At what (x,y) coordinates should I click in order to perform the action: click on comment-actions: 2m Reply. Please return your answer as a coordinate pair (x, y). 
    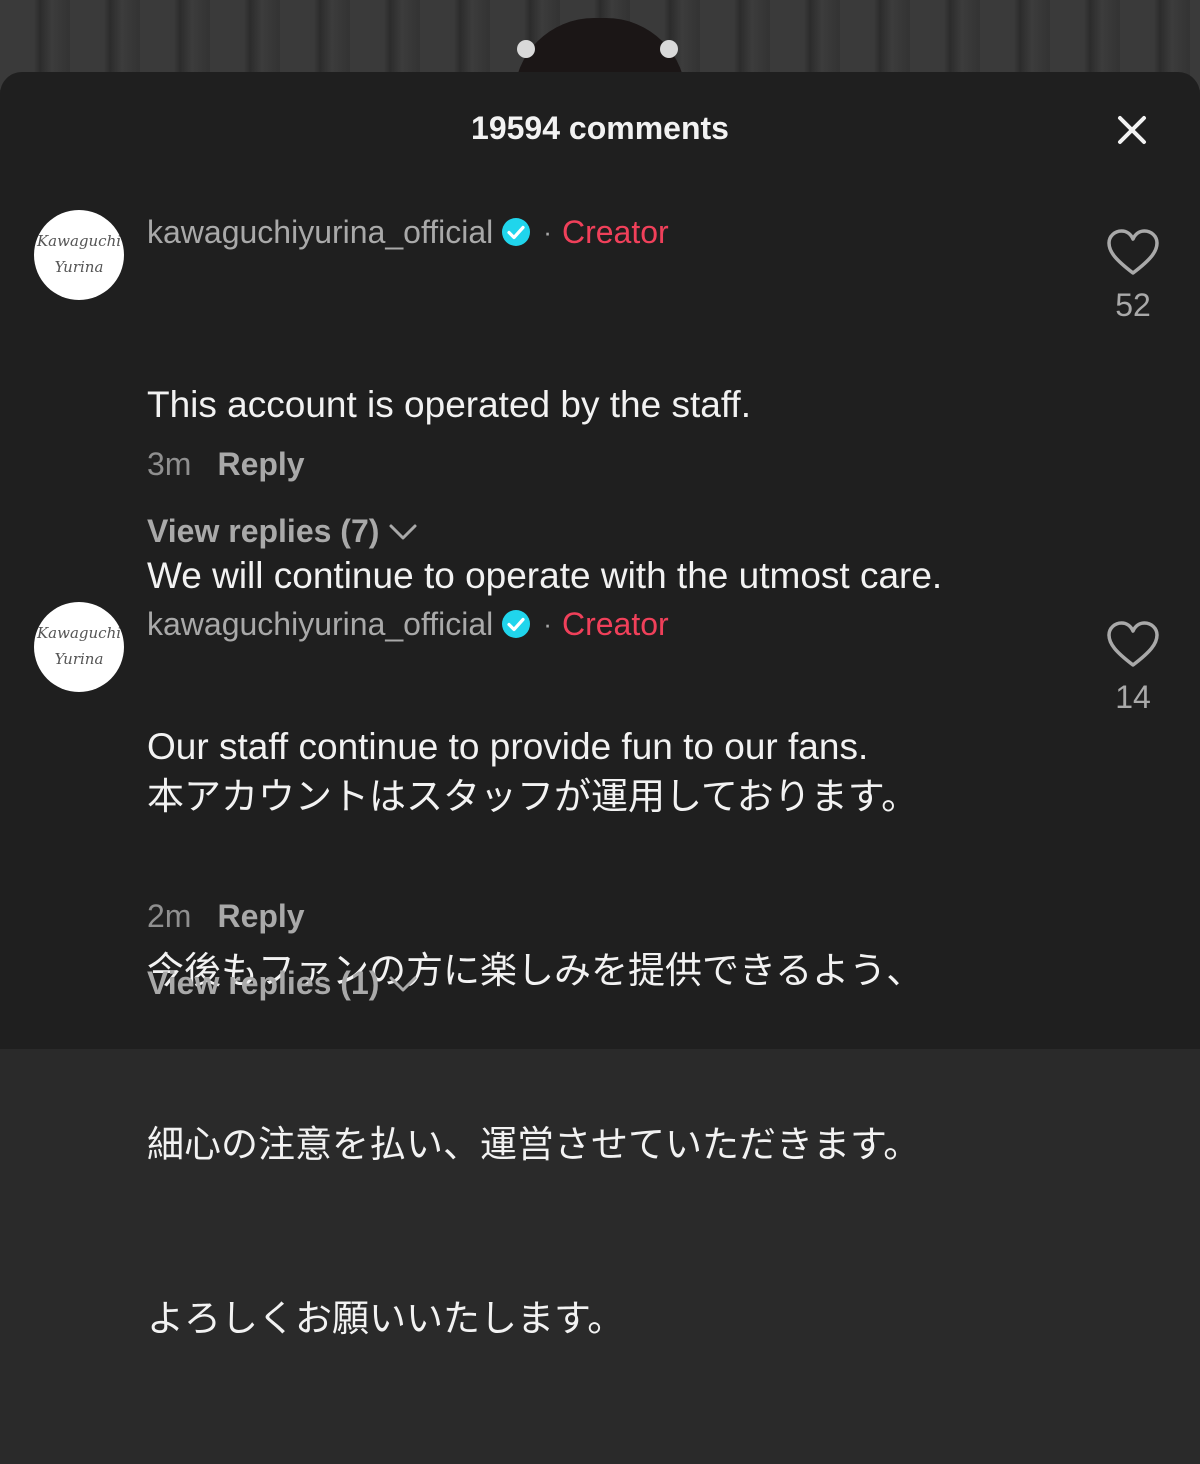
    Looking at the image, I should click on (226, 916).